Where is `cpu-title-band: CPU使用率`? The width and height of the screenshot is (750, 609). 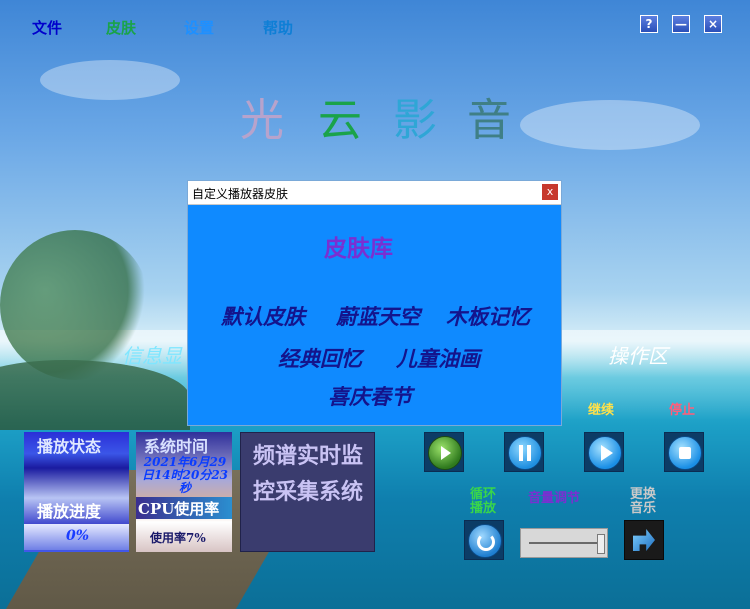 cpu-title-band: CPU使用率 is located at coordinates (184, 508).